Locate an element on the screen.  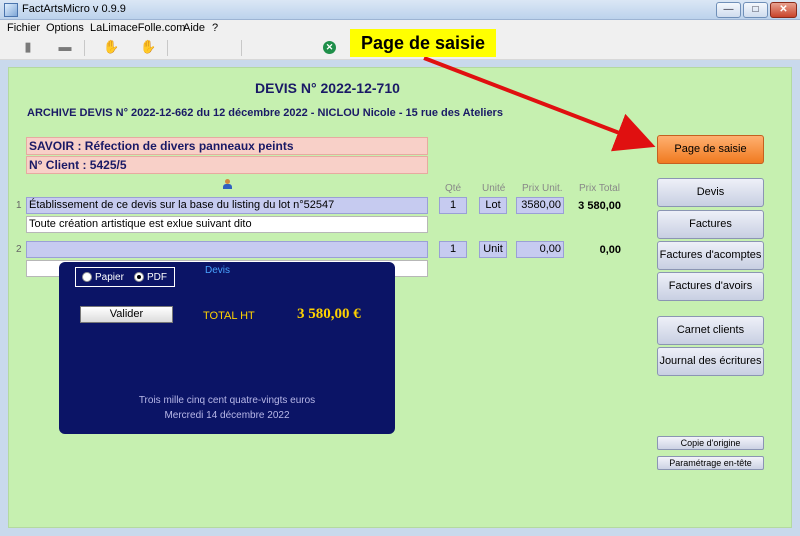
hand-alt-icon: ✋ is located at coordinates (148, 47).